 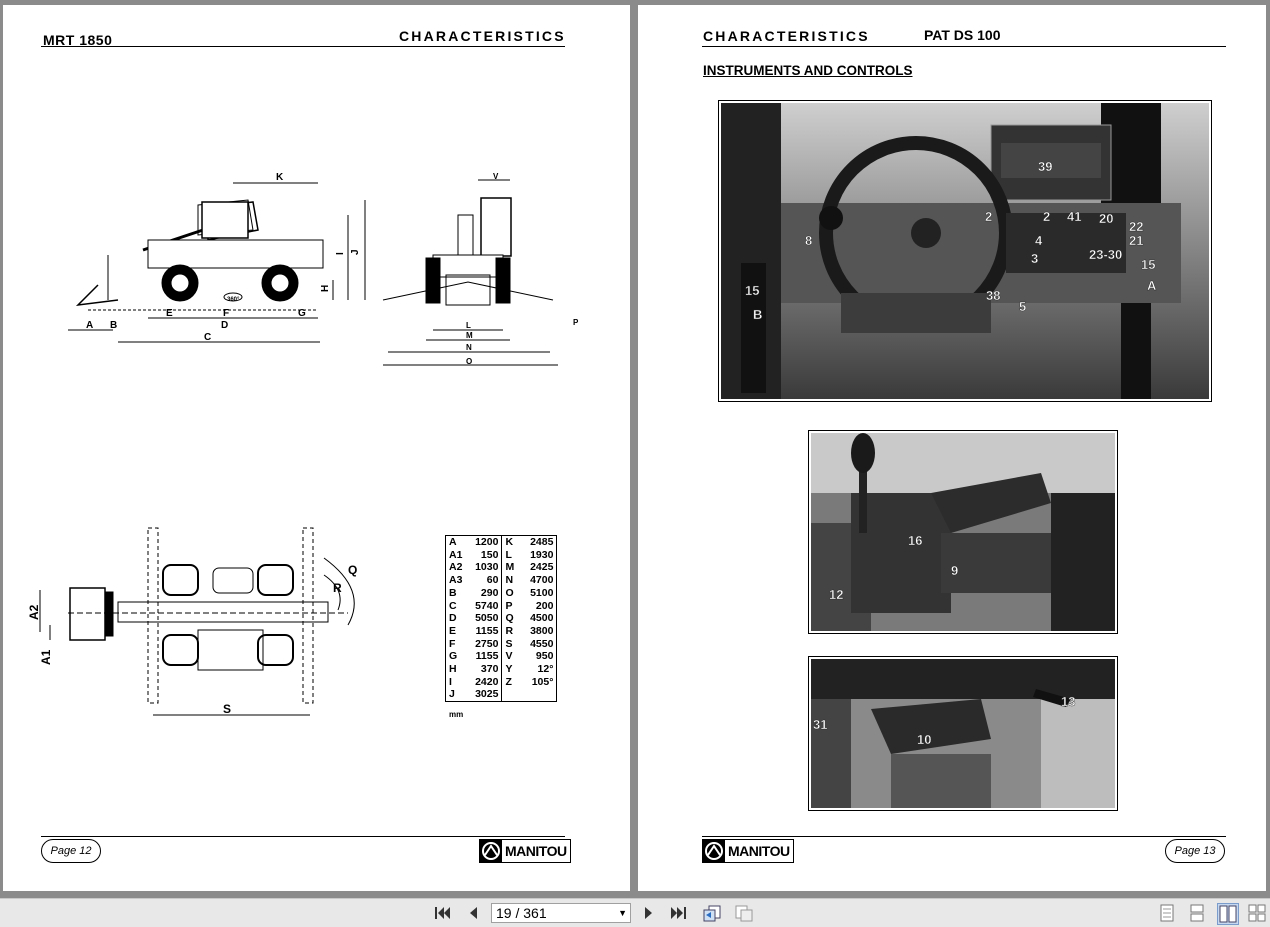 What do you see at coordinates (924, 739) in the screenshot?
I see `callout-10: 10` at bounding box center [924, 739].